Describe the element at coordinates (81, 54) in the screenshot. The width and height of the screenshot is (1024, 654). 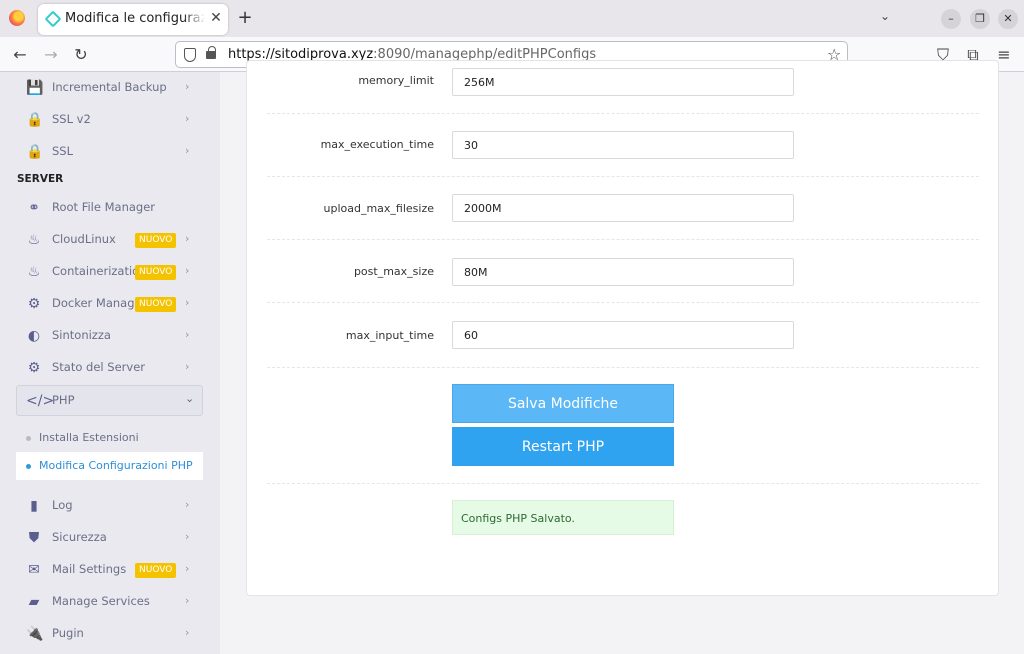
I see `reload-icon: ↻` at that location.